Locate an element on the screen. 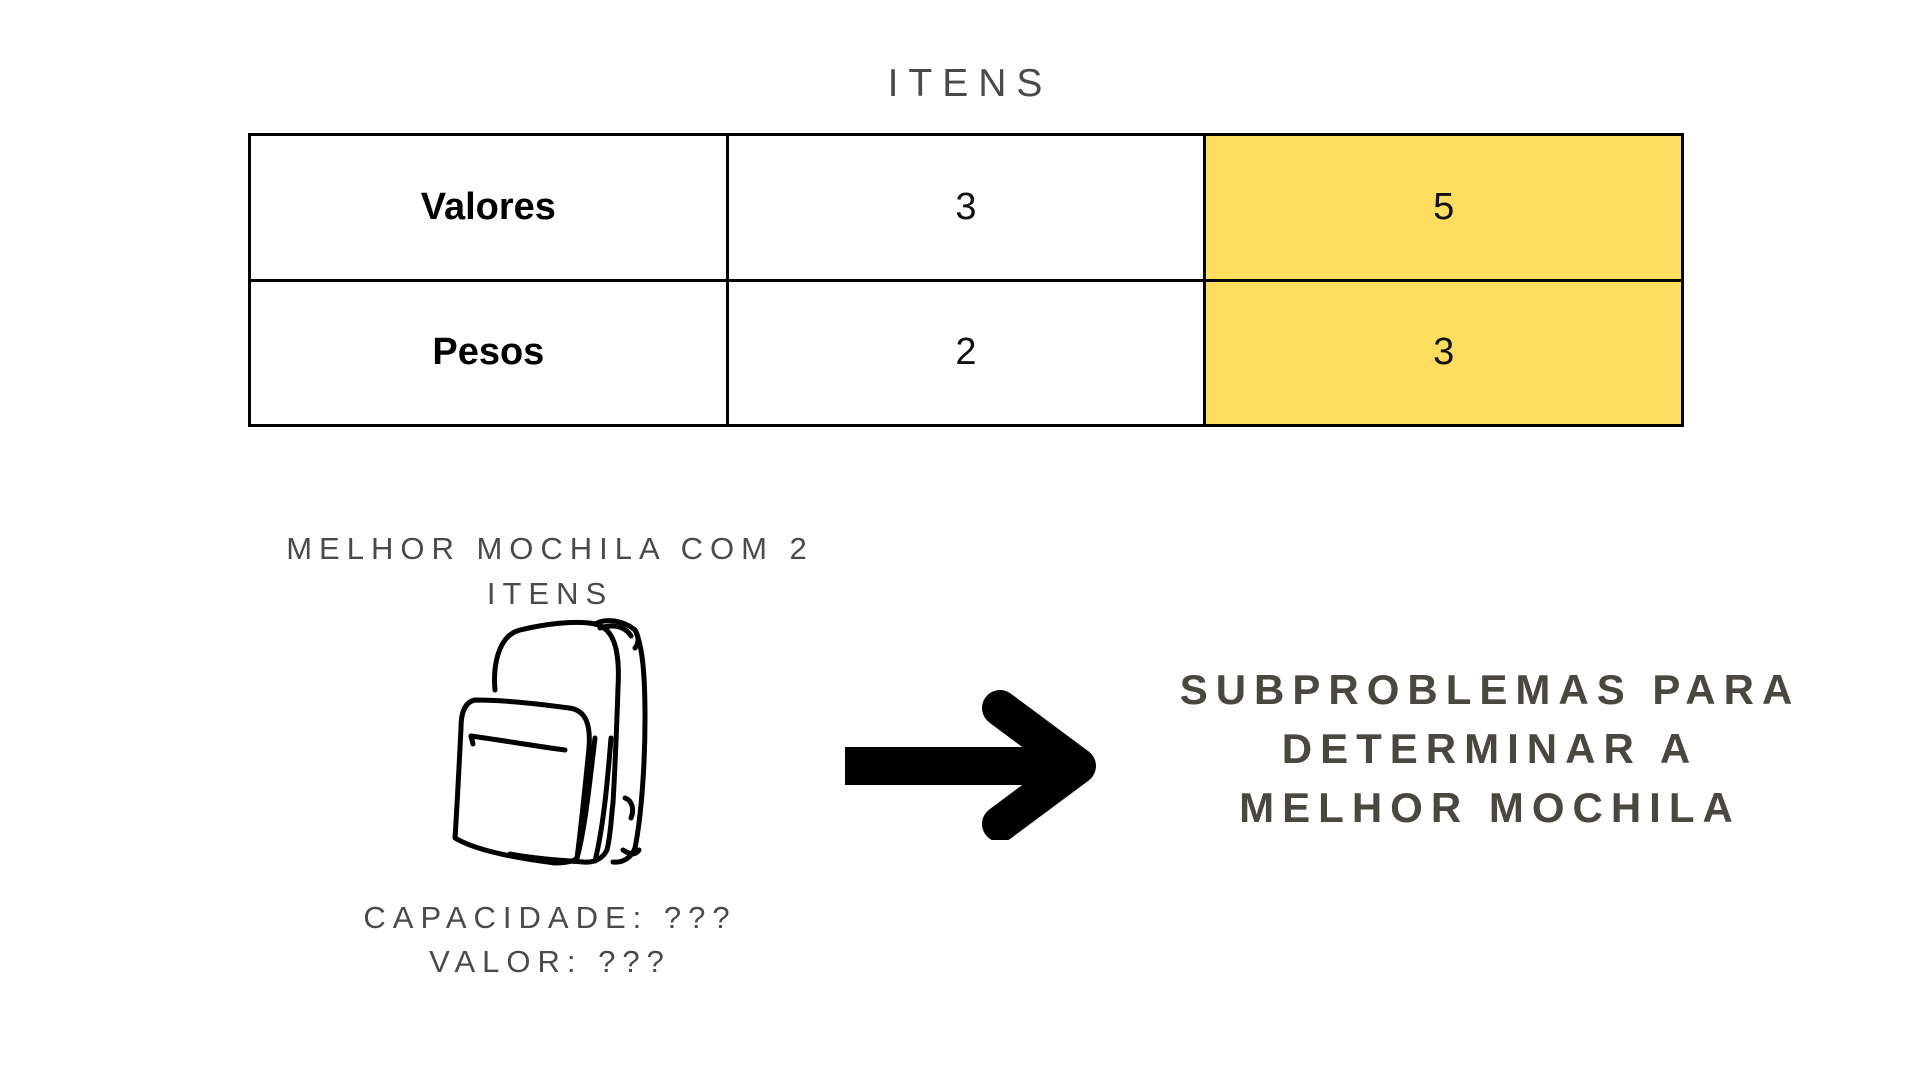 Image resolution: width=1920 pixels, height=1080 pixels. table-row: Valores 3 5 is located at coordinates (966, 207).